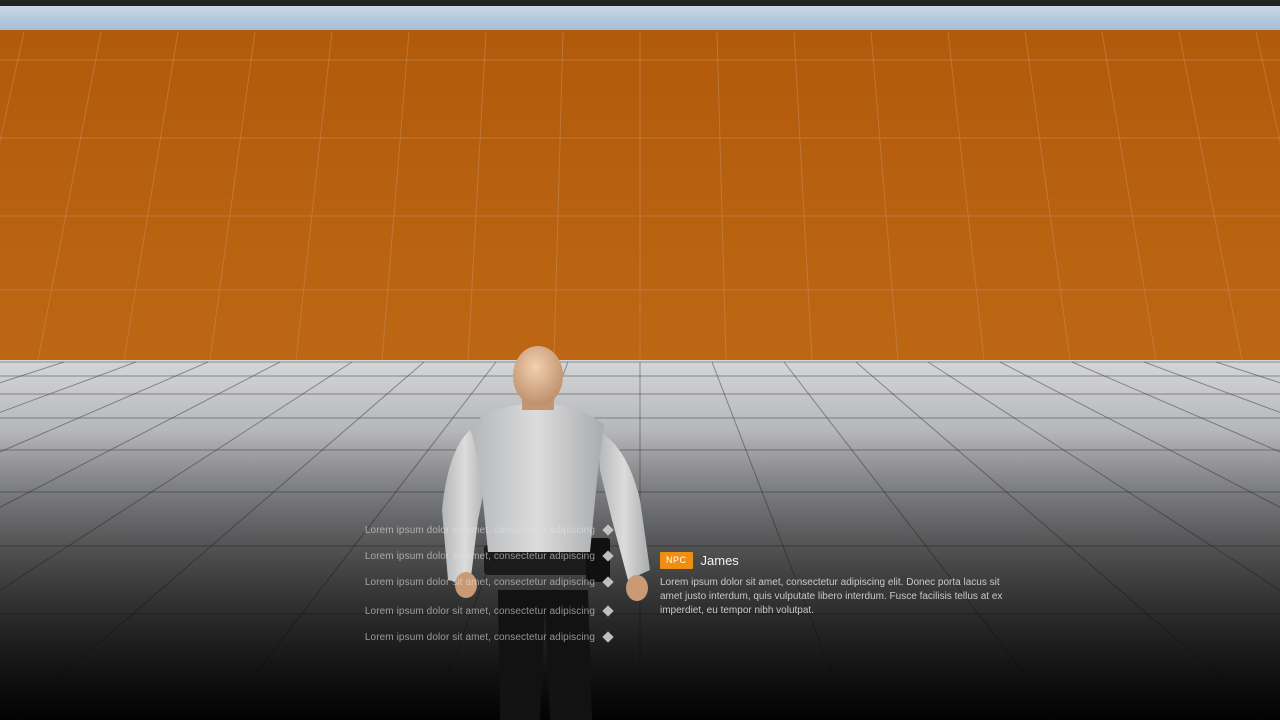 This screenshot has height=720, width=1280. I want to click on top-bar, so click(640, 3).